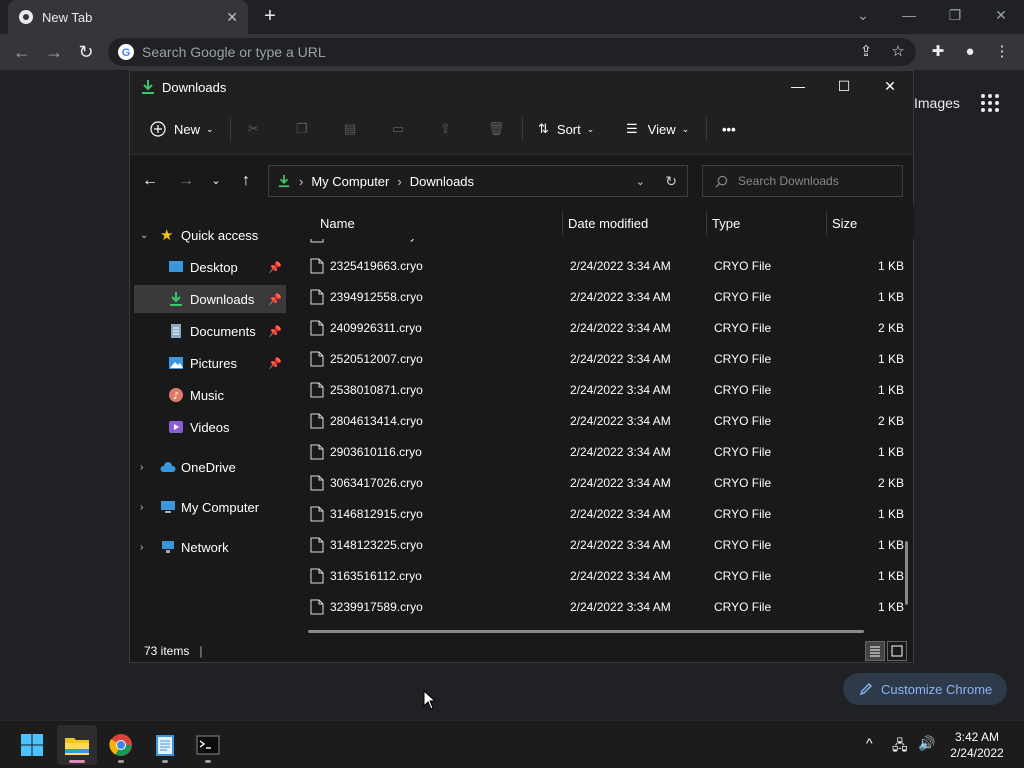 This screenshot has height=768, width=1024. I want to click on close-button: ✕, so click(1001, 15).